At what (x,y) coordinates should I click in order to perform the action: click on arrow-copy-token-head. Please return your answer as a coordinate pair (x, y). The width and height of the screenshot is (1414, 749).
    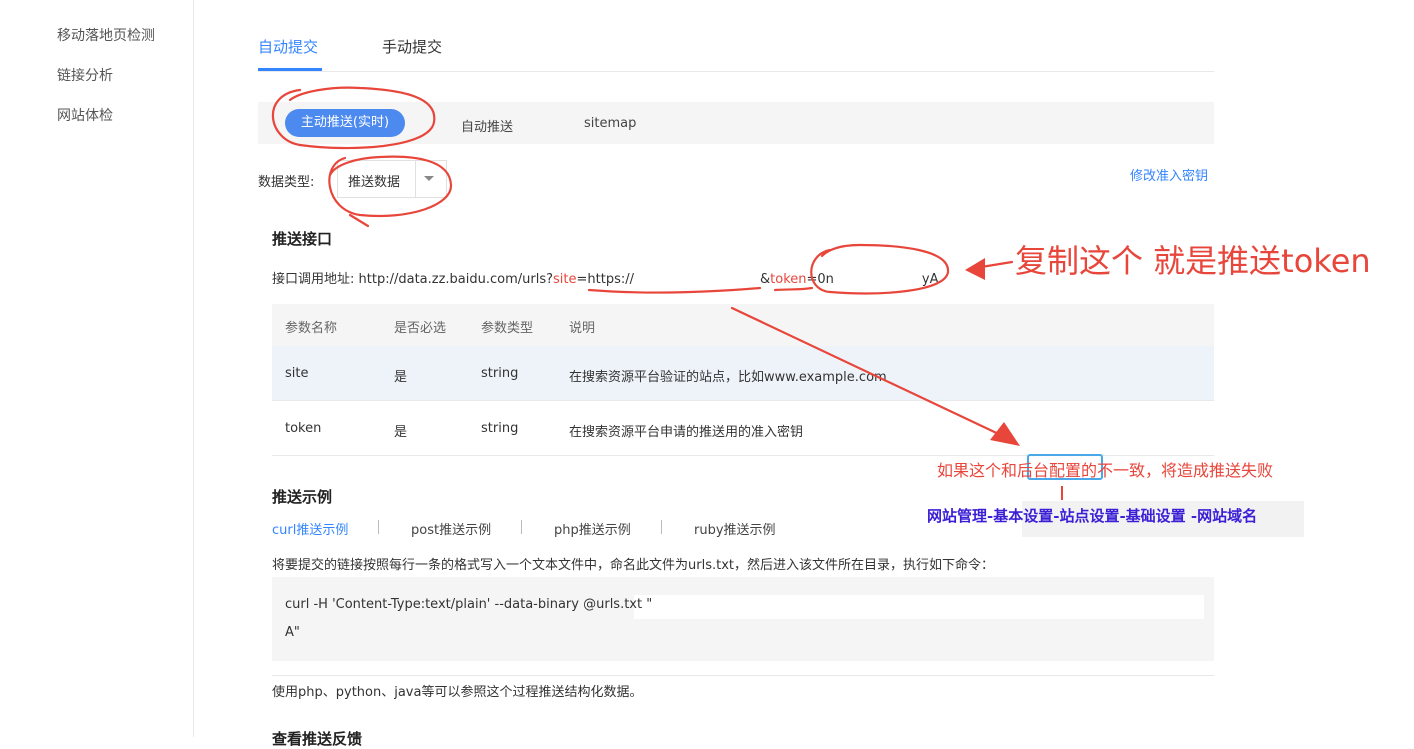
    Looking at the image, I should click on (975, 269).